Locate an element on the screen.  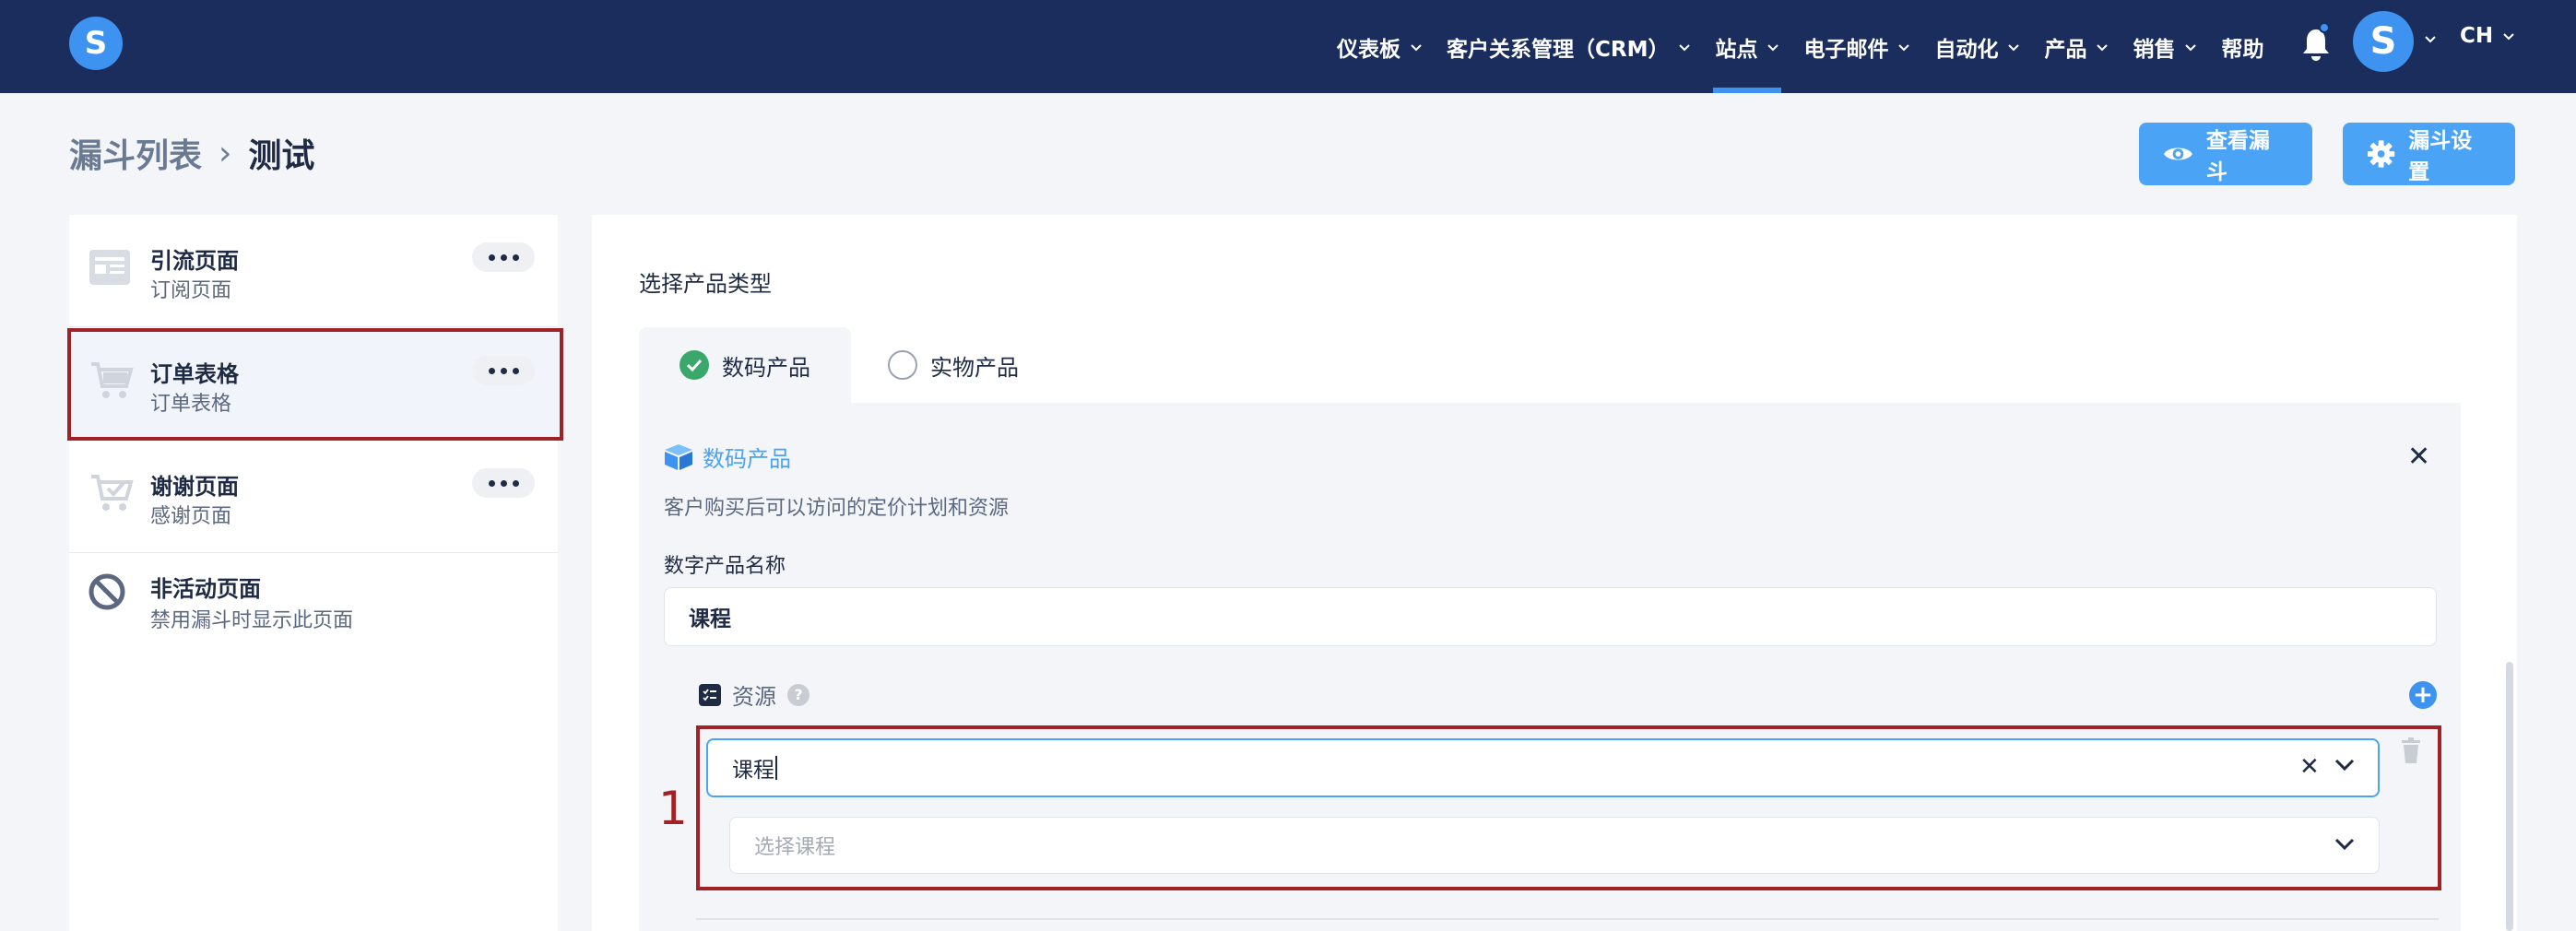
radio-icon is located at coordinates (902, 365).